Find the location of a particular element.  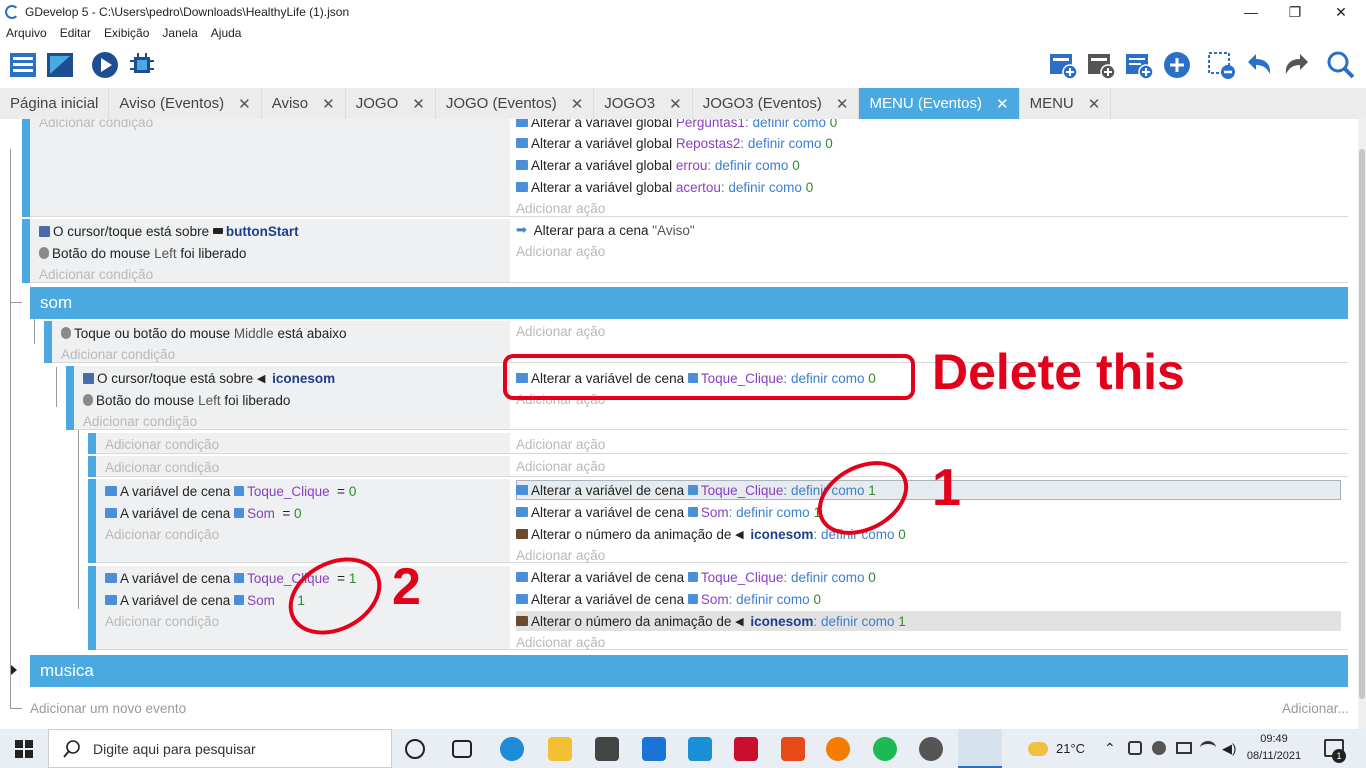

task-view-icon is located at coordinates (462, 749).